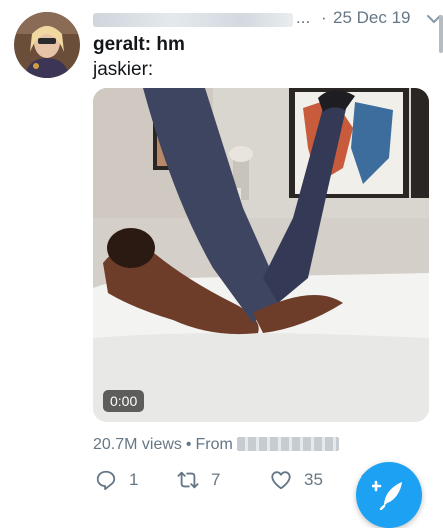 The image size is (443, 528). What do you see at coordinates (134, 479) in the screenshot?
I see `reply-count: 1` at bounding box center [134, 479].